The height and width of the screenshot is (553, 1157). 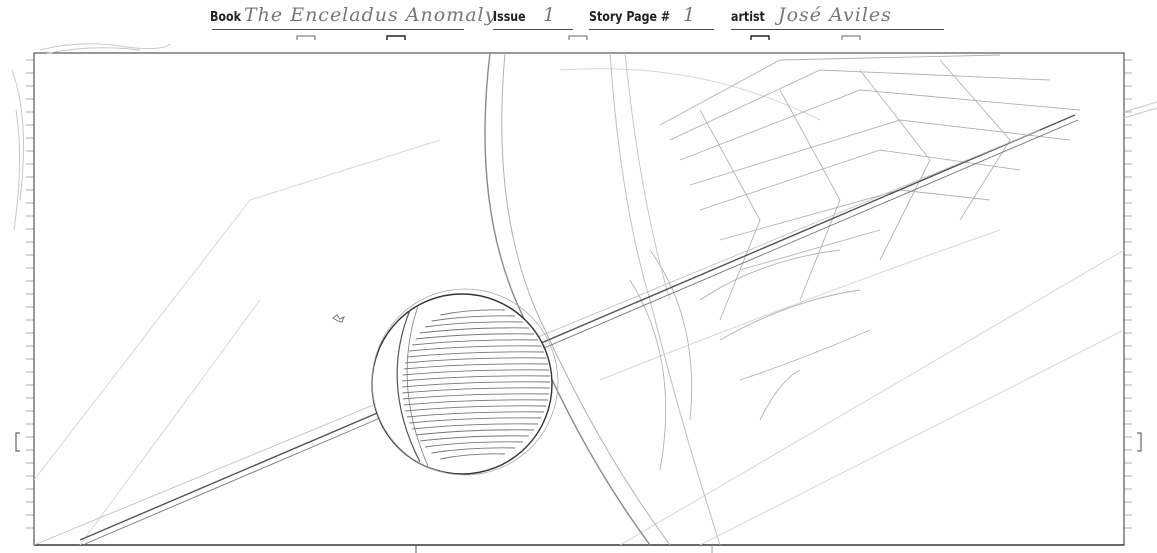 I want to click on side-bracket-marks, so click(x=578, y=442).